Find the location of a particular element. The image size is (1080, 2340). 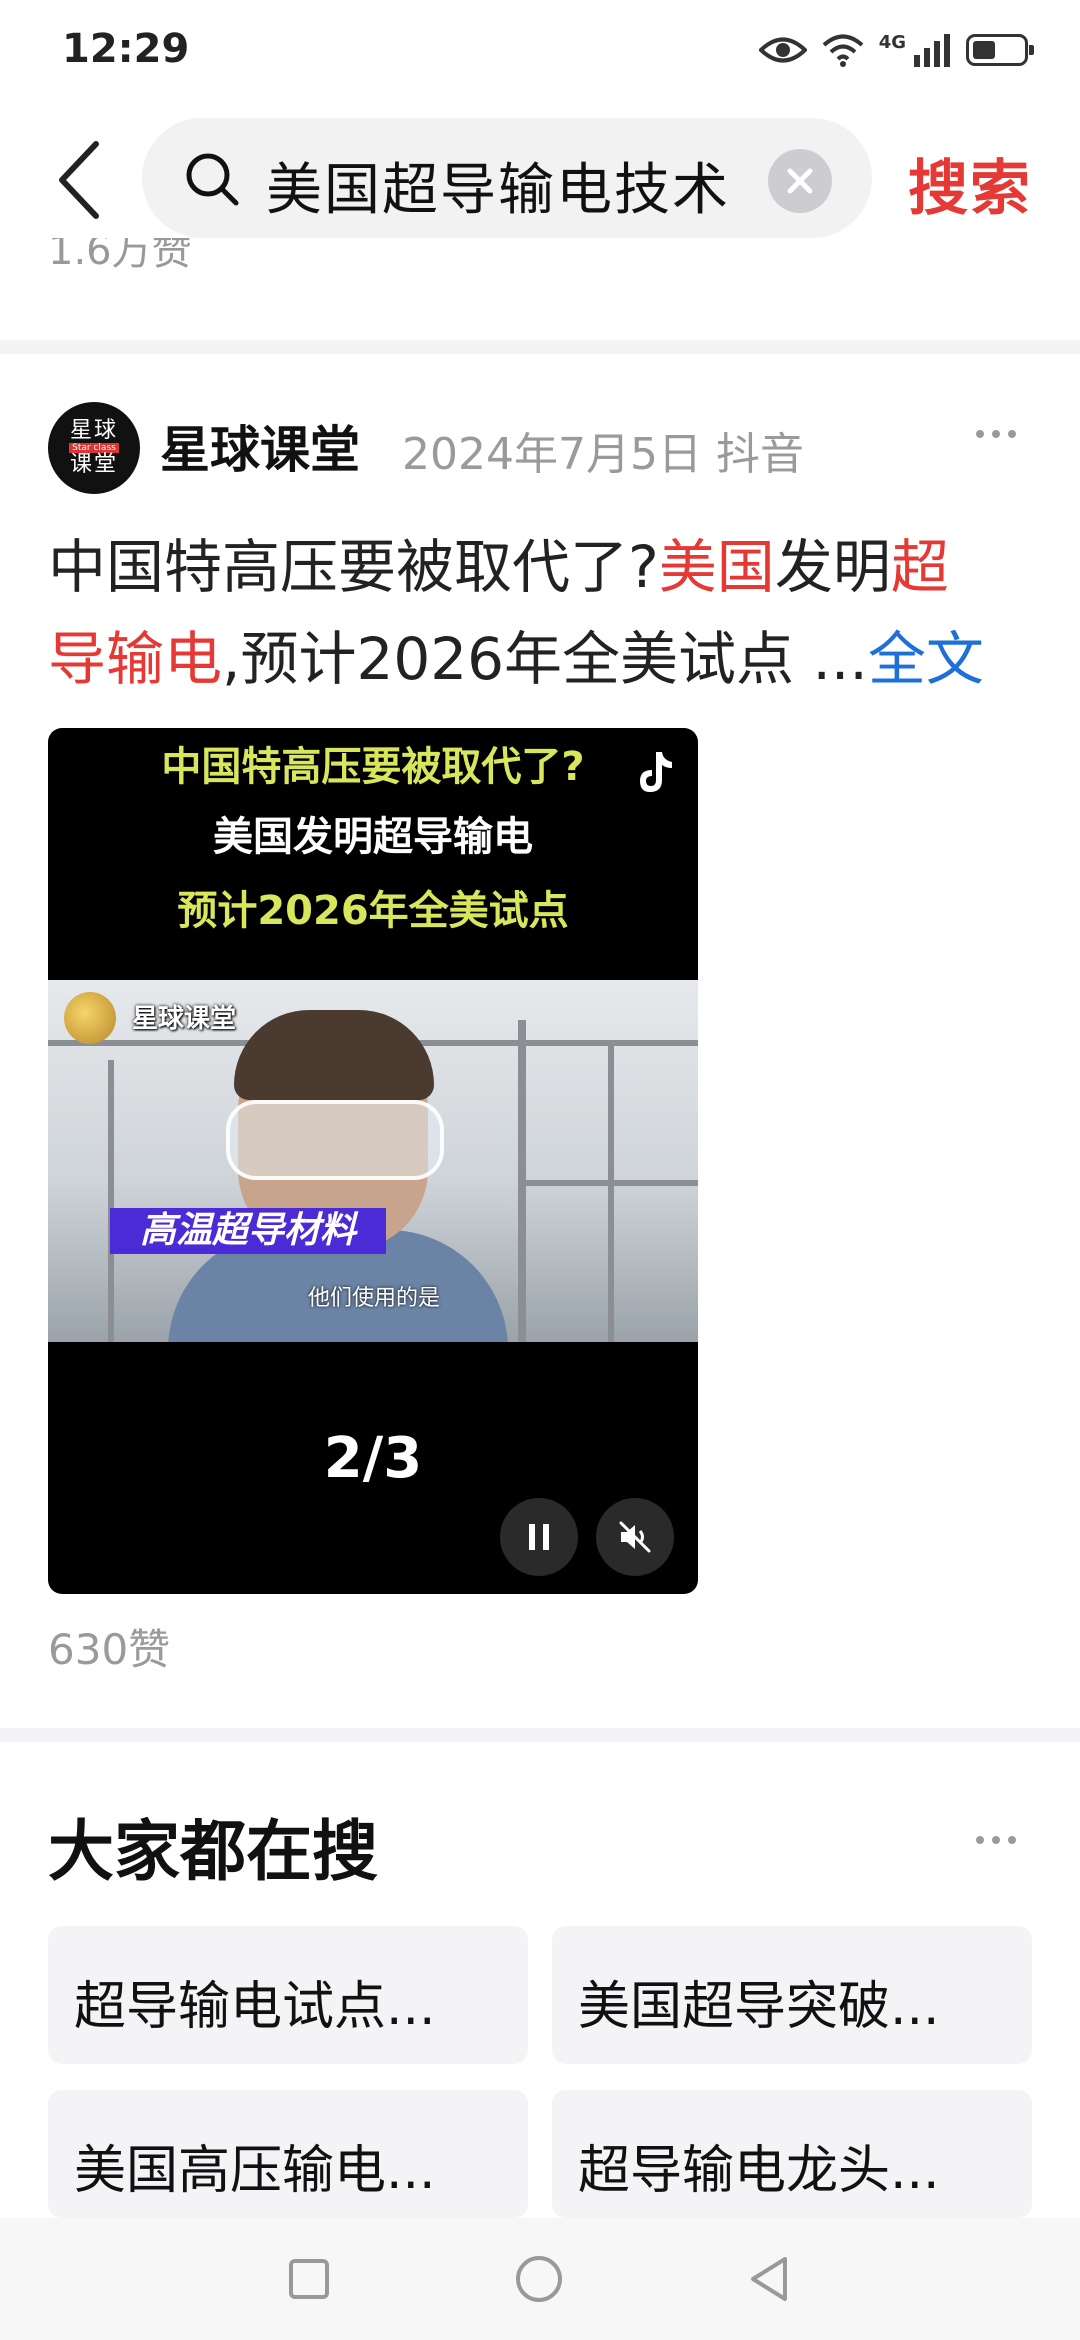

post-more-button is located at coordinates (996, 434).